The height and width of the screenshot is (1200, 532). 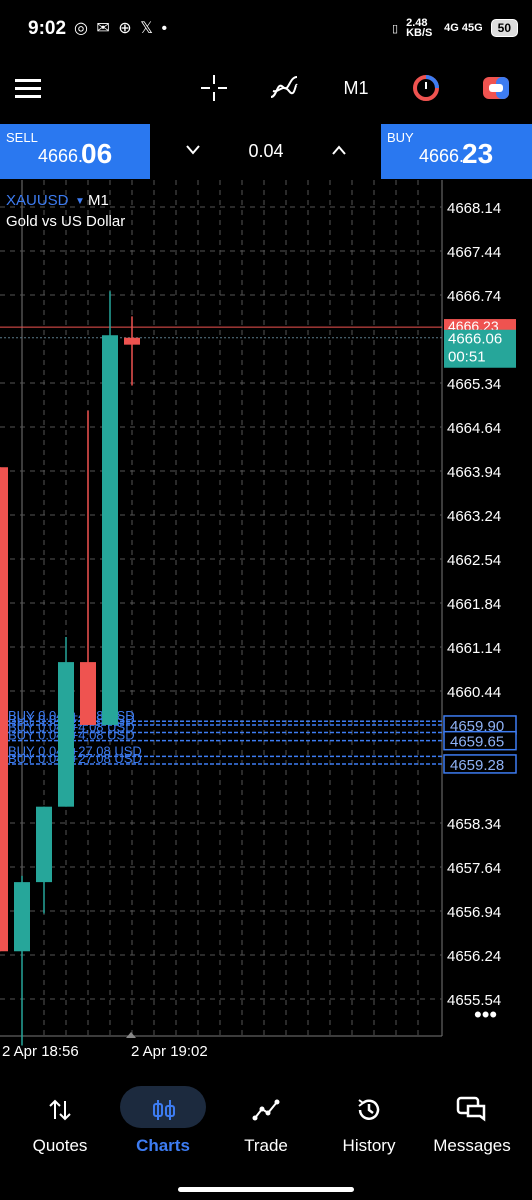 I want to click on trade-toggle-button, so click(x=496, y=88).